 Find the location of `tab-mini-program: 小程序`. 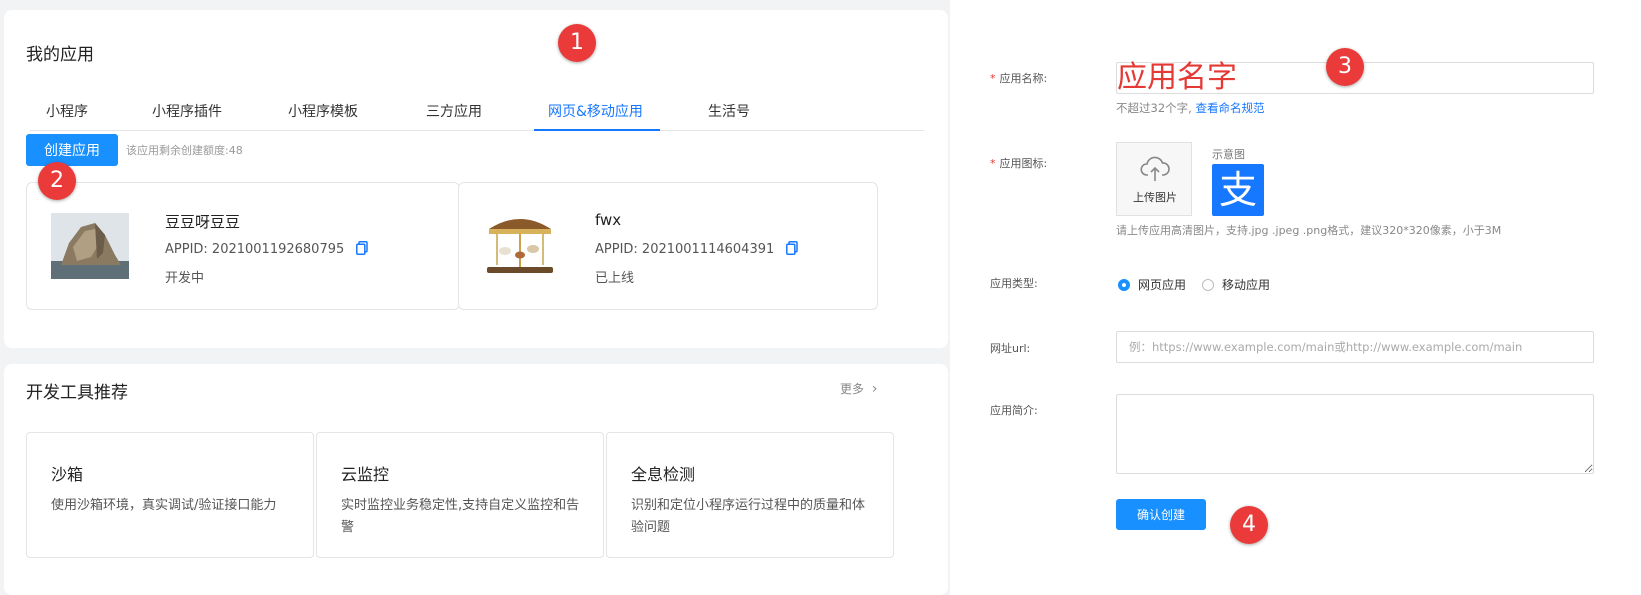

tab-mini-program: 小程序 is located at coordinates (67, 111).